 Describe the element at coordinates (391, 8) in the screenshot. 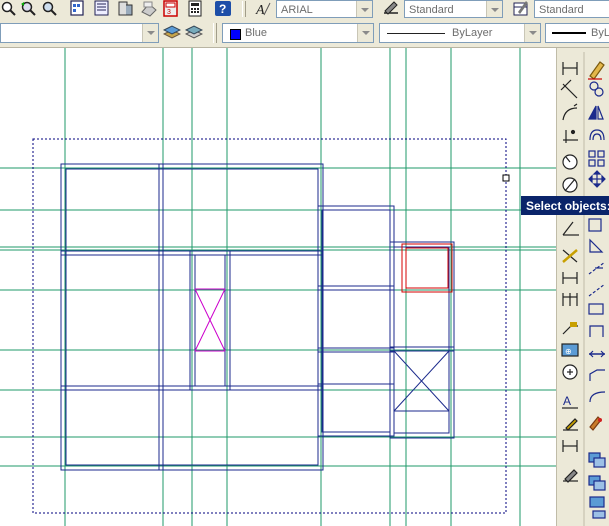

I see `dimension-style-icon` at that location.